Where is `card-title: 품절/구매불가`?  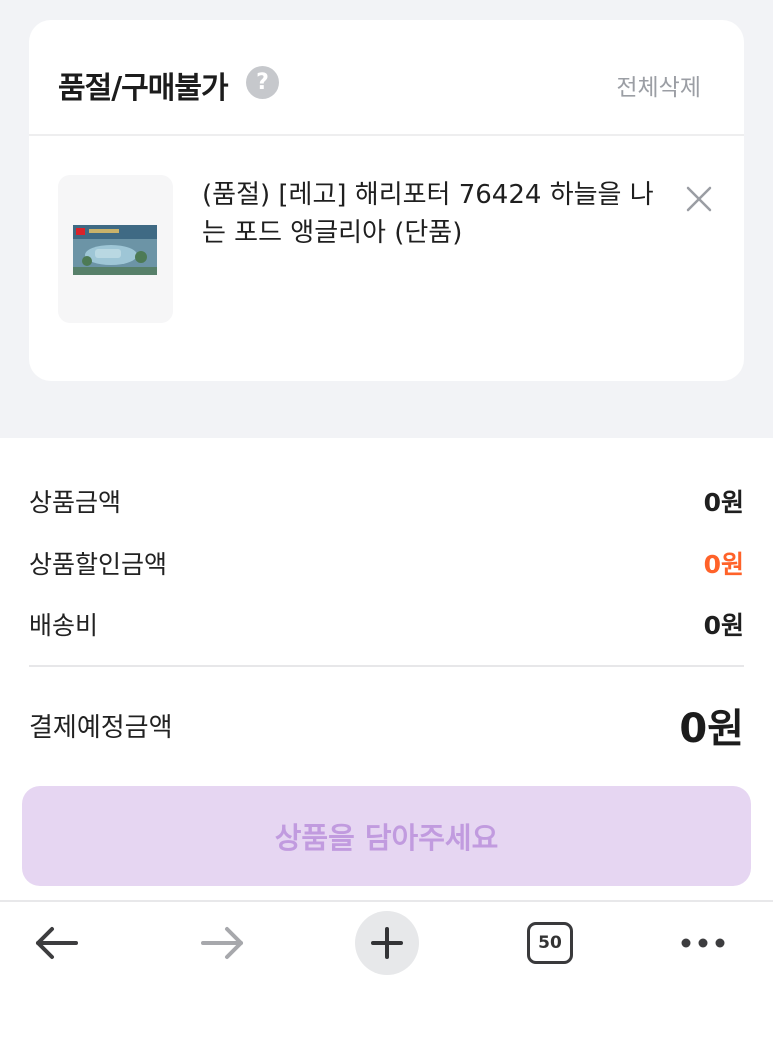 card-title: 품절/구매불가 is located at coordinates (143, 88).